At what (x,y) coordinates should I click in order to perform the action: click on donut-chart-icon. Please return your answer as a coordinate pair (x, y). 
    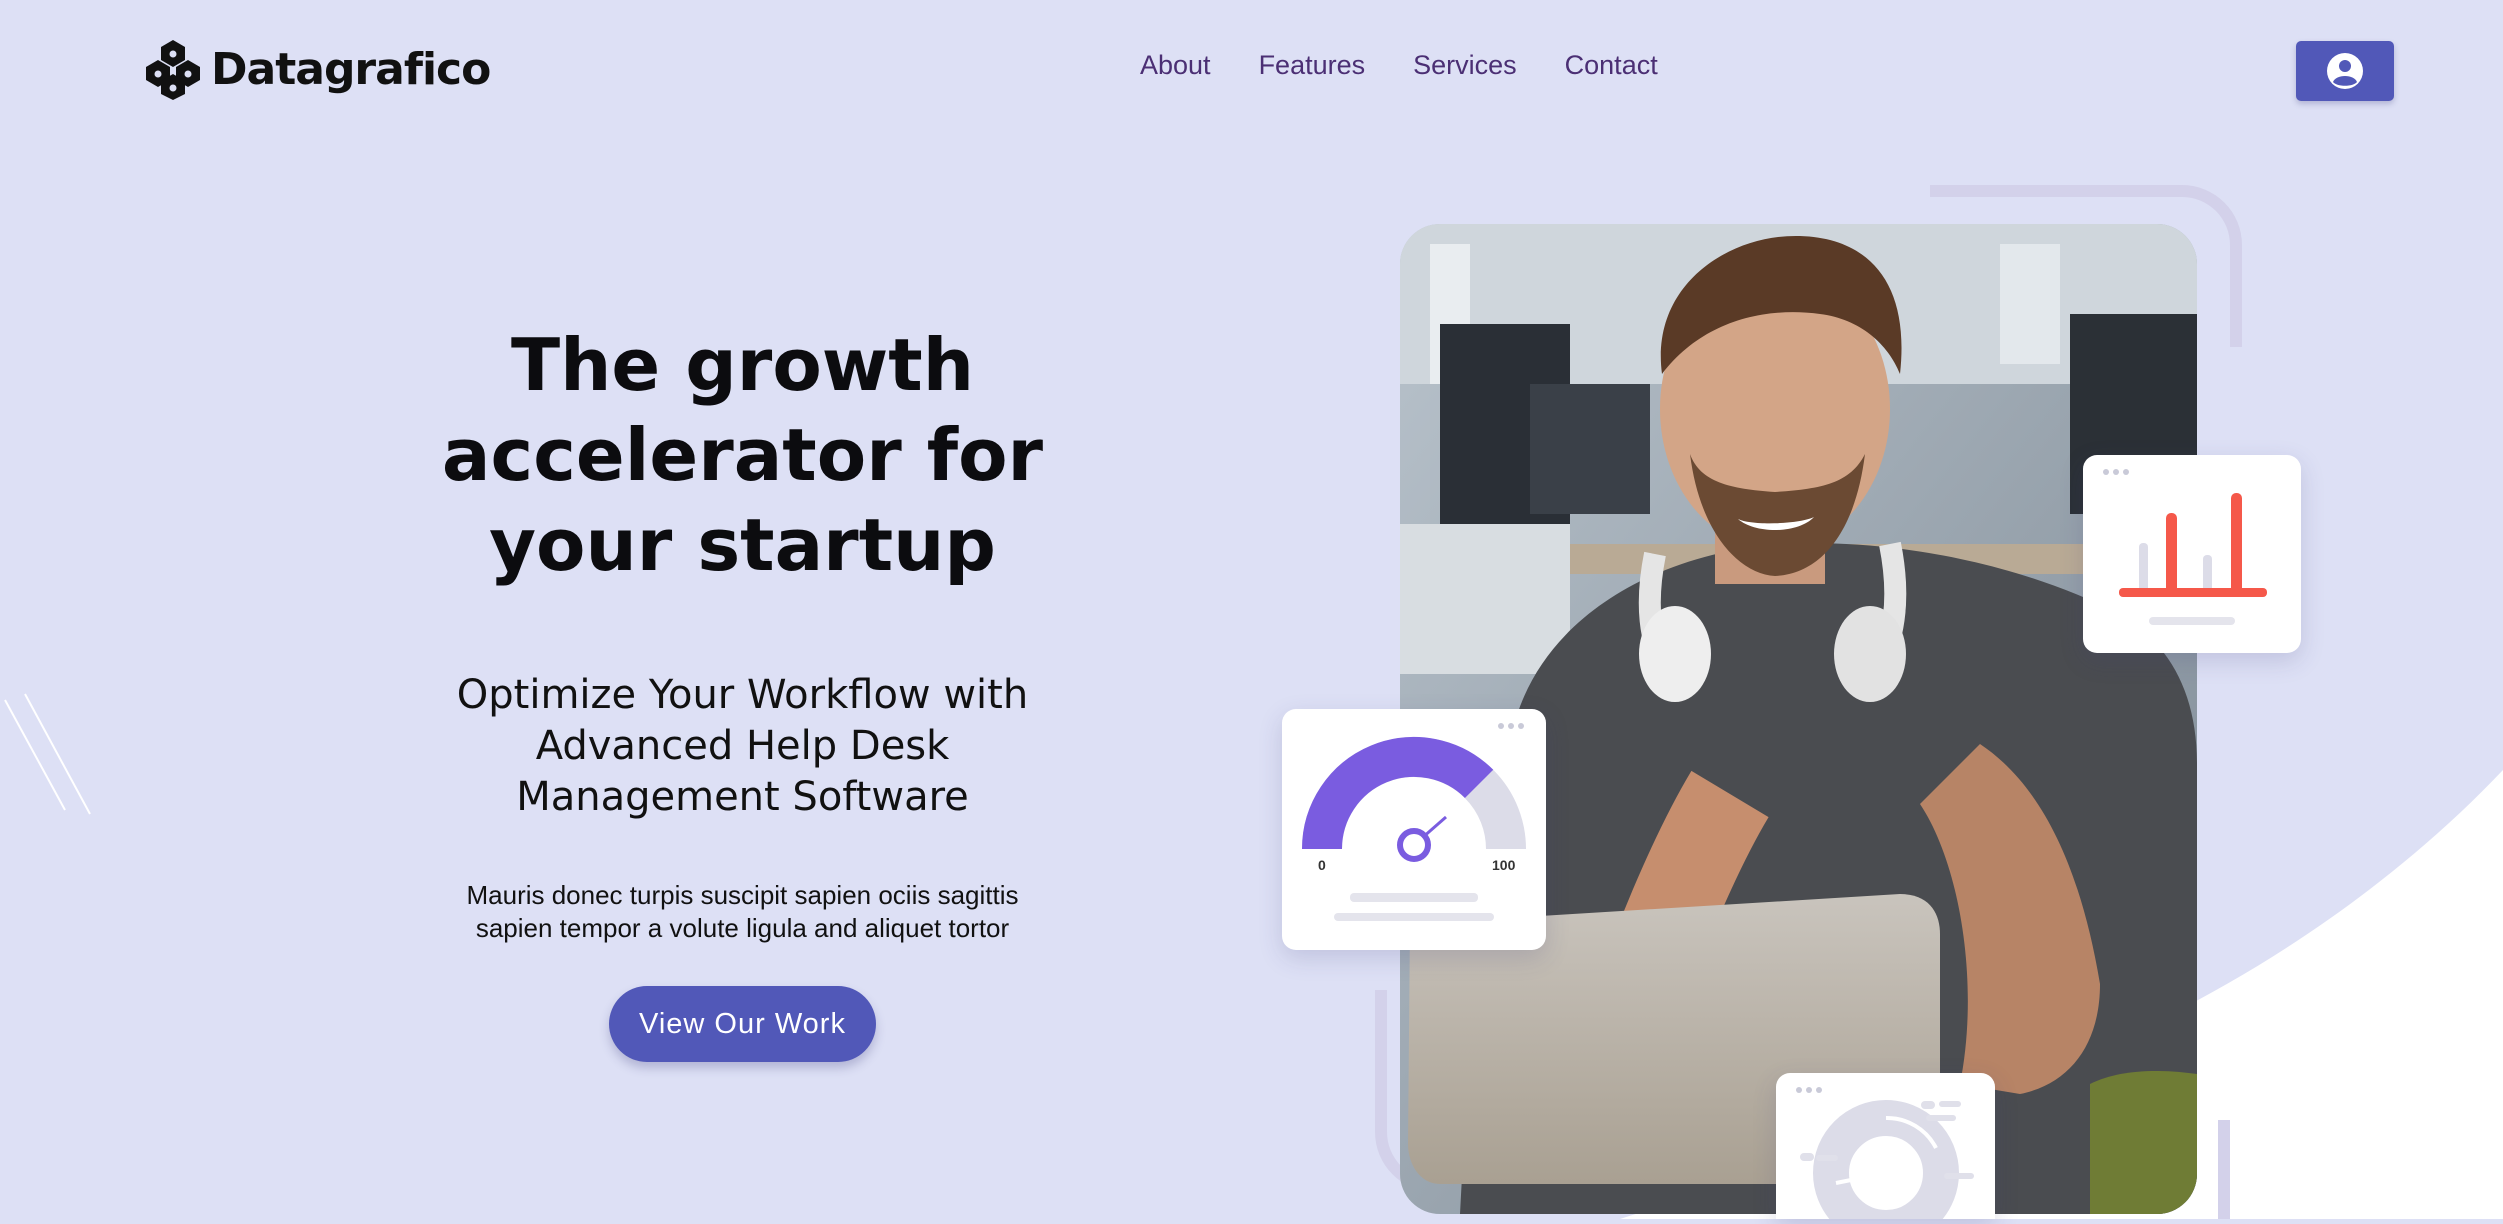
    Looking at the image, I should click on (1887, 1162).